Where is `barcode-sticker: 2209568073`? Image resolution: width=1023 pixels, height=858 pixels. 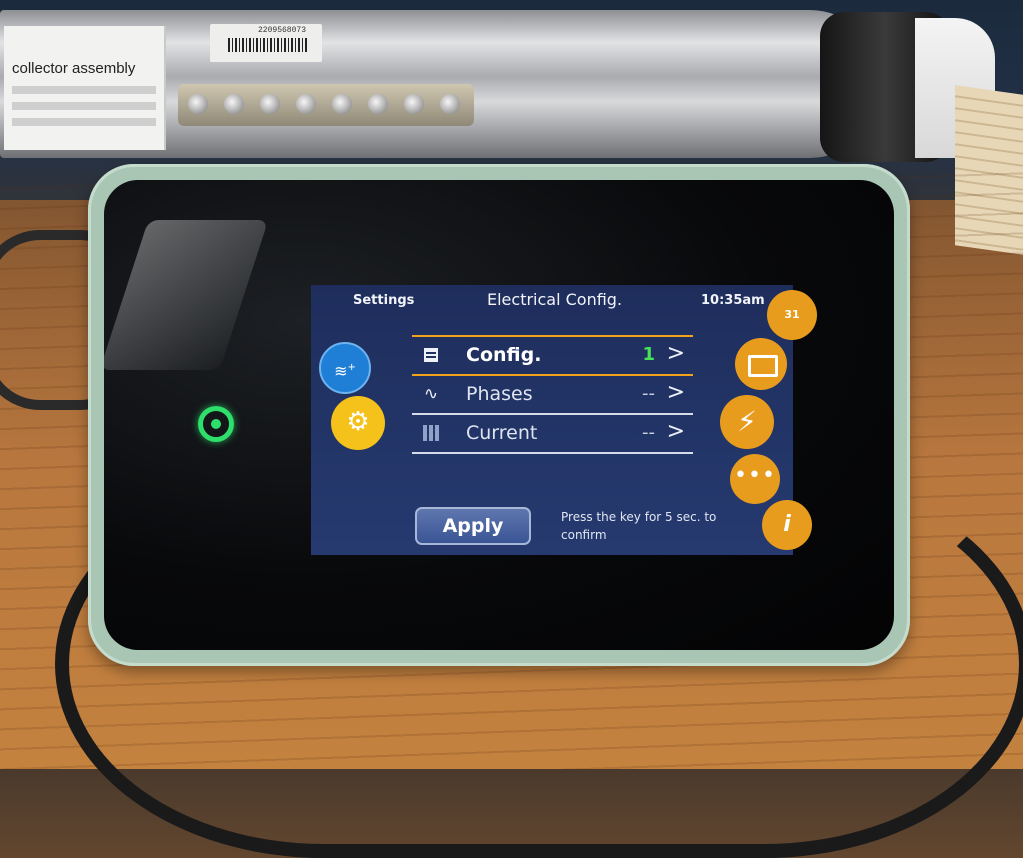
barcode-sticker: 2209568073 is located at coordinates (266, 43).